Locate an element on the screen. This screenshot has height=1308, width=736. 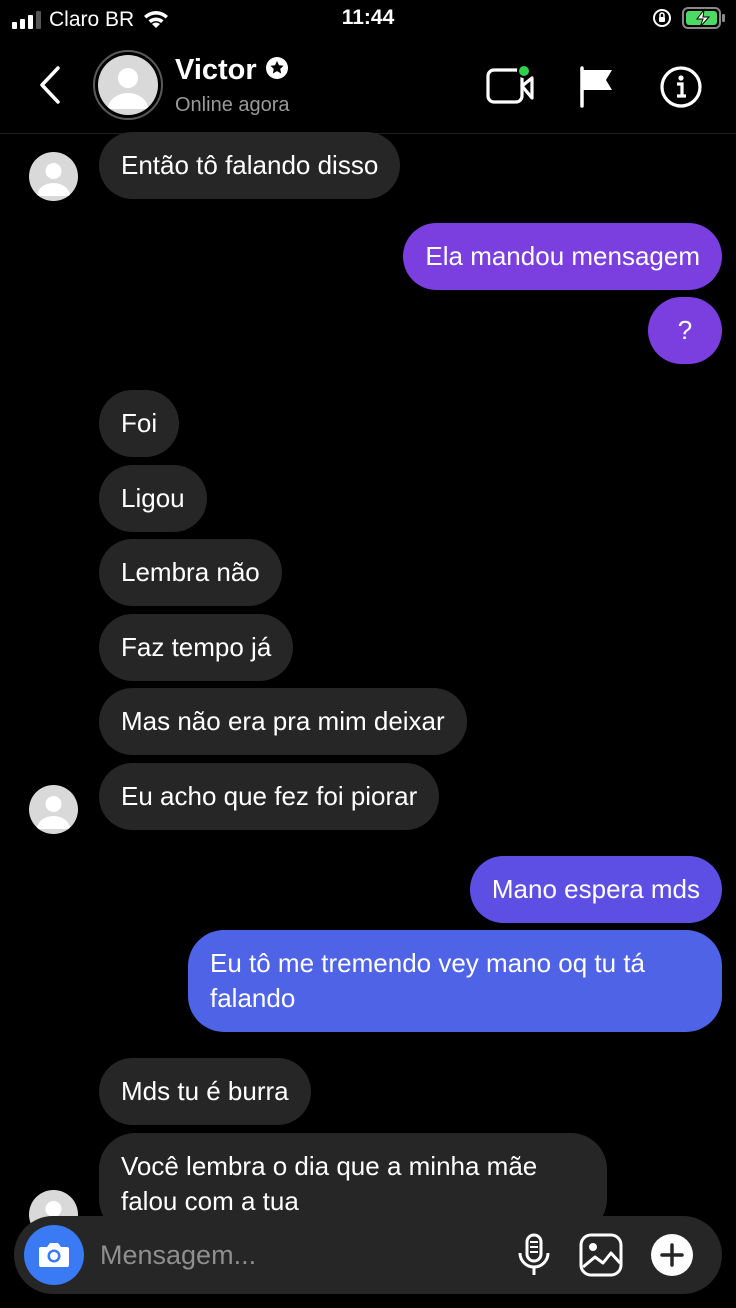
clock: 11:44 is located at coordinates (368, 17).